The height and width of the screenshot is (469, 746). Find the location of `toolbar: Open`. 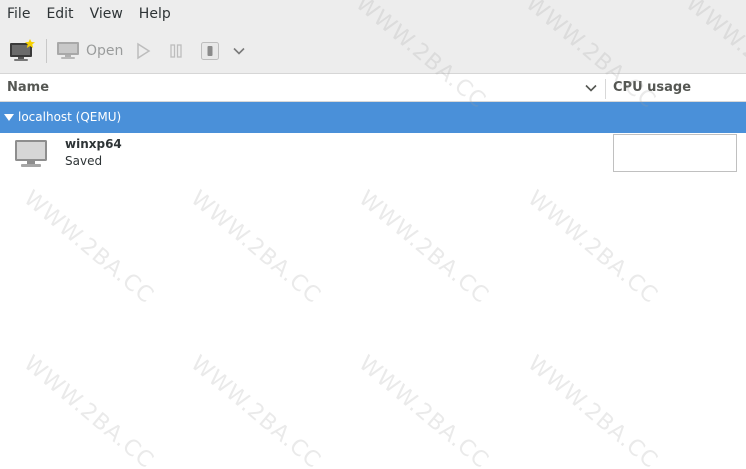

toolbar: Open is located at coordinates (373, 52).